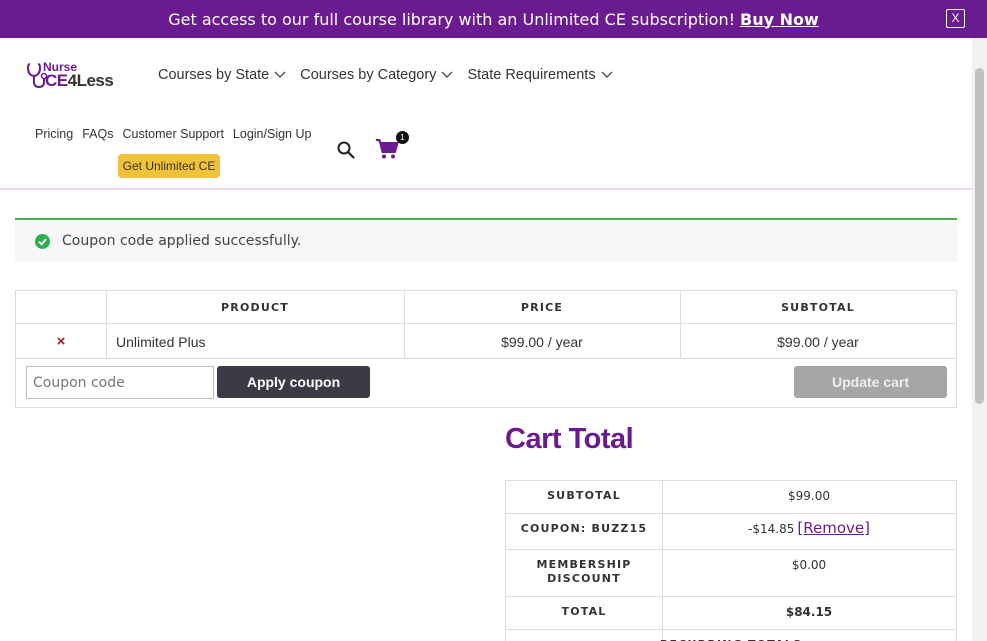 The width and height of the screenshot is (987, 641). Describe the element at coordinates (255, 341) in the screenshot. I see `product-name: Unlimited Plus` at that location.